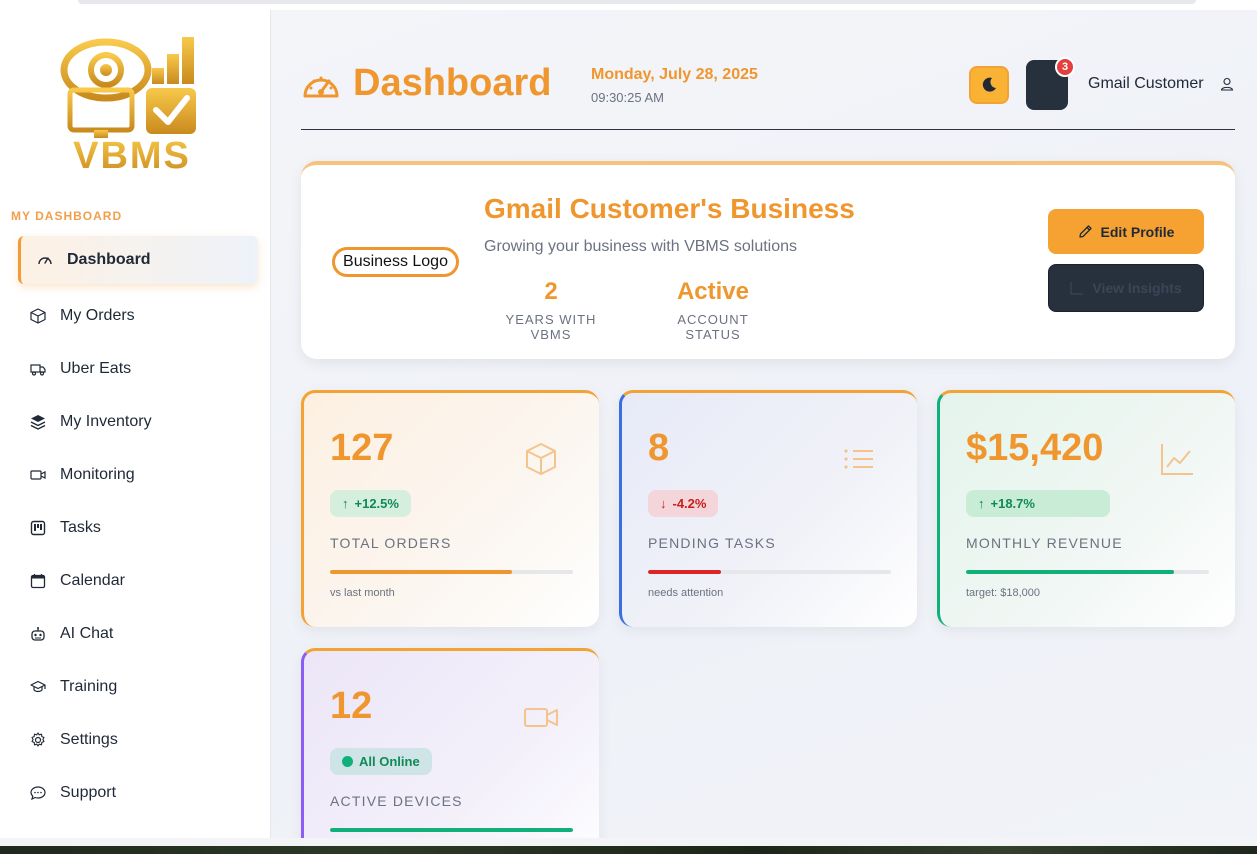 The image size is (1257, 854). I want to click on page-title: Dashboard, so click(452, 83).